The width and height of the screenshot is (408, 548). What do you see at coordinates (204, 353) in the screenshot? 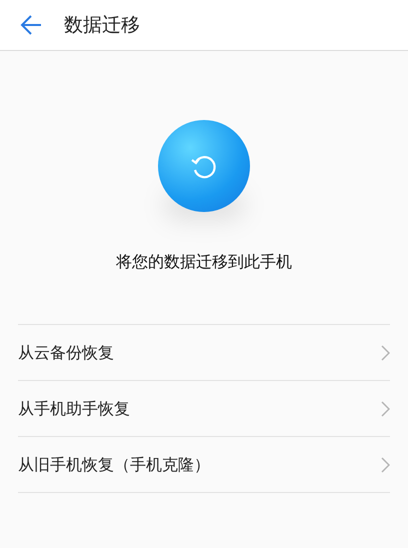
I see `menu-item: 从云备份恢复` at bounding box center [204, 353].